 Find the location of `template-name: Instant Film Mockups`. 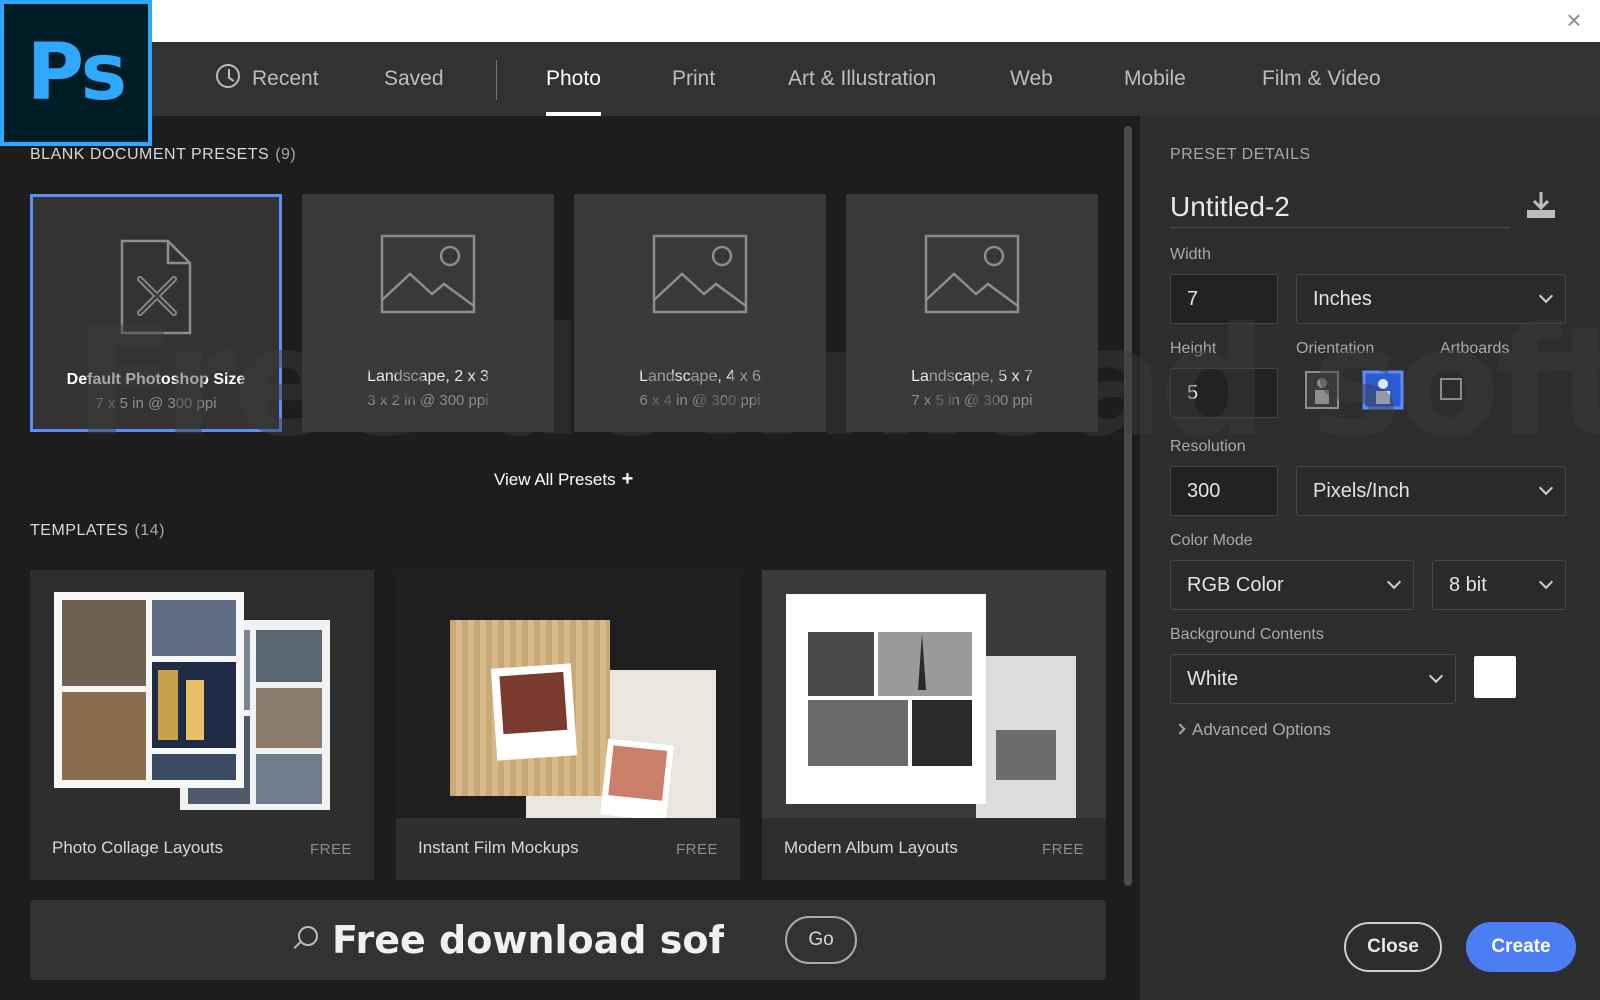

template-name: Instant Film Mockups is located at coordinates (498, 847).